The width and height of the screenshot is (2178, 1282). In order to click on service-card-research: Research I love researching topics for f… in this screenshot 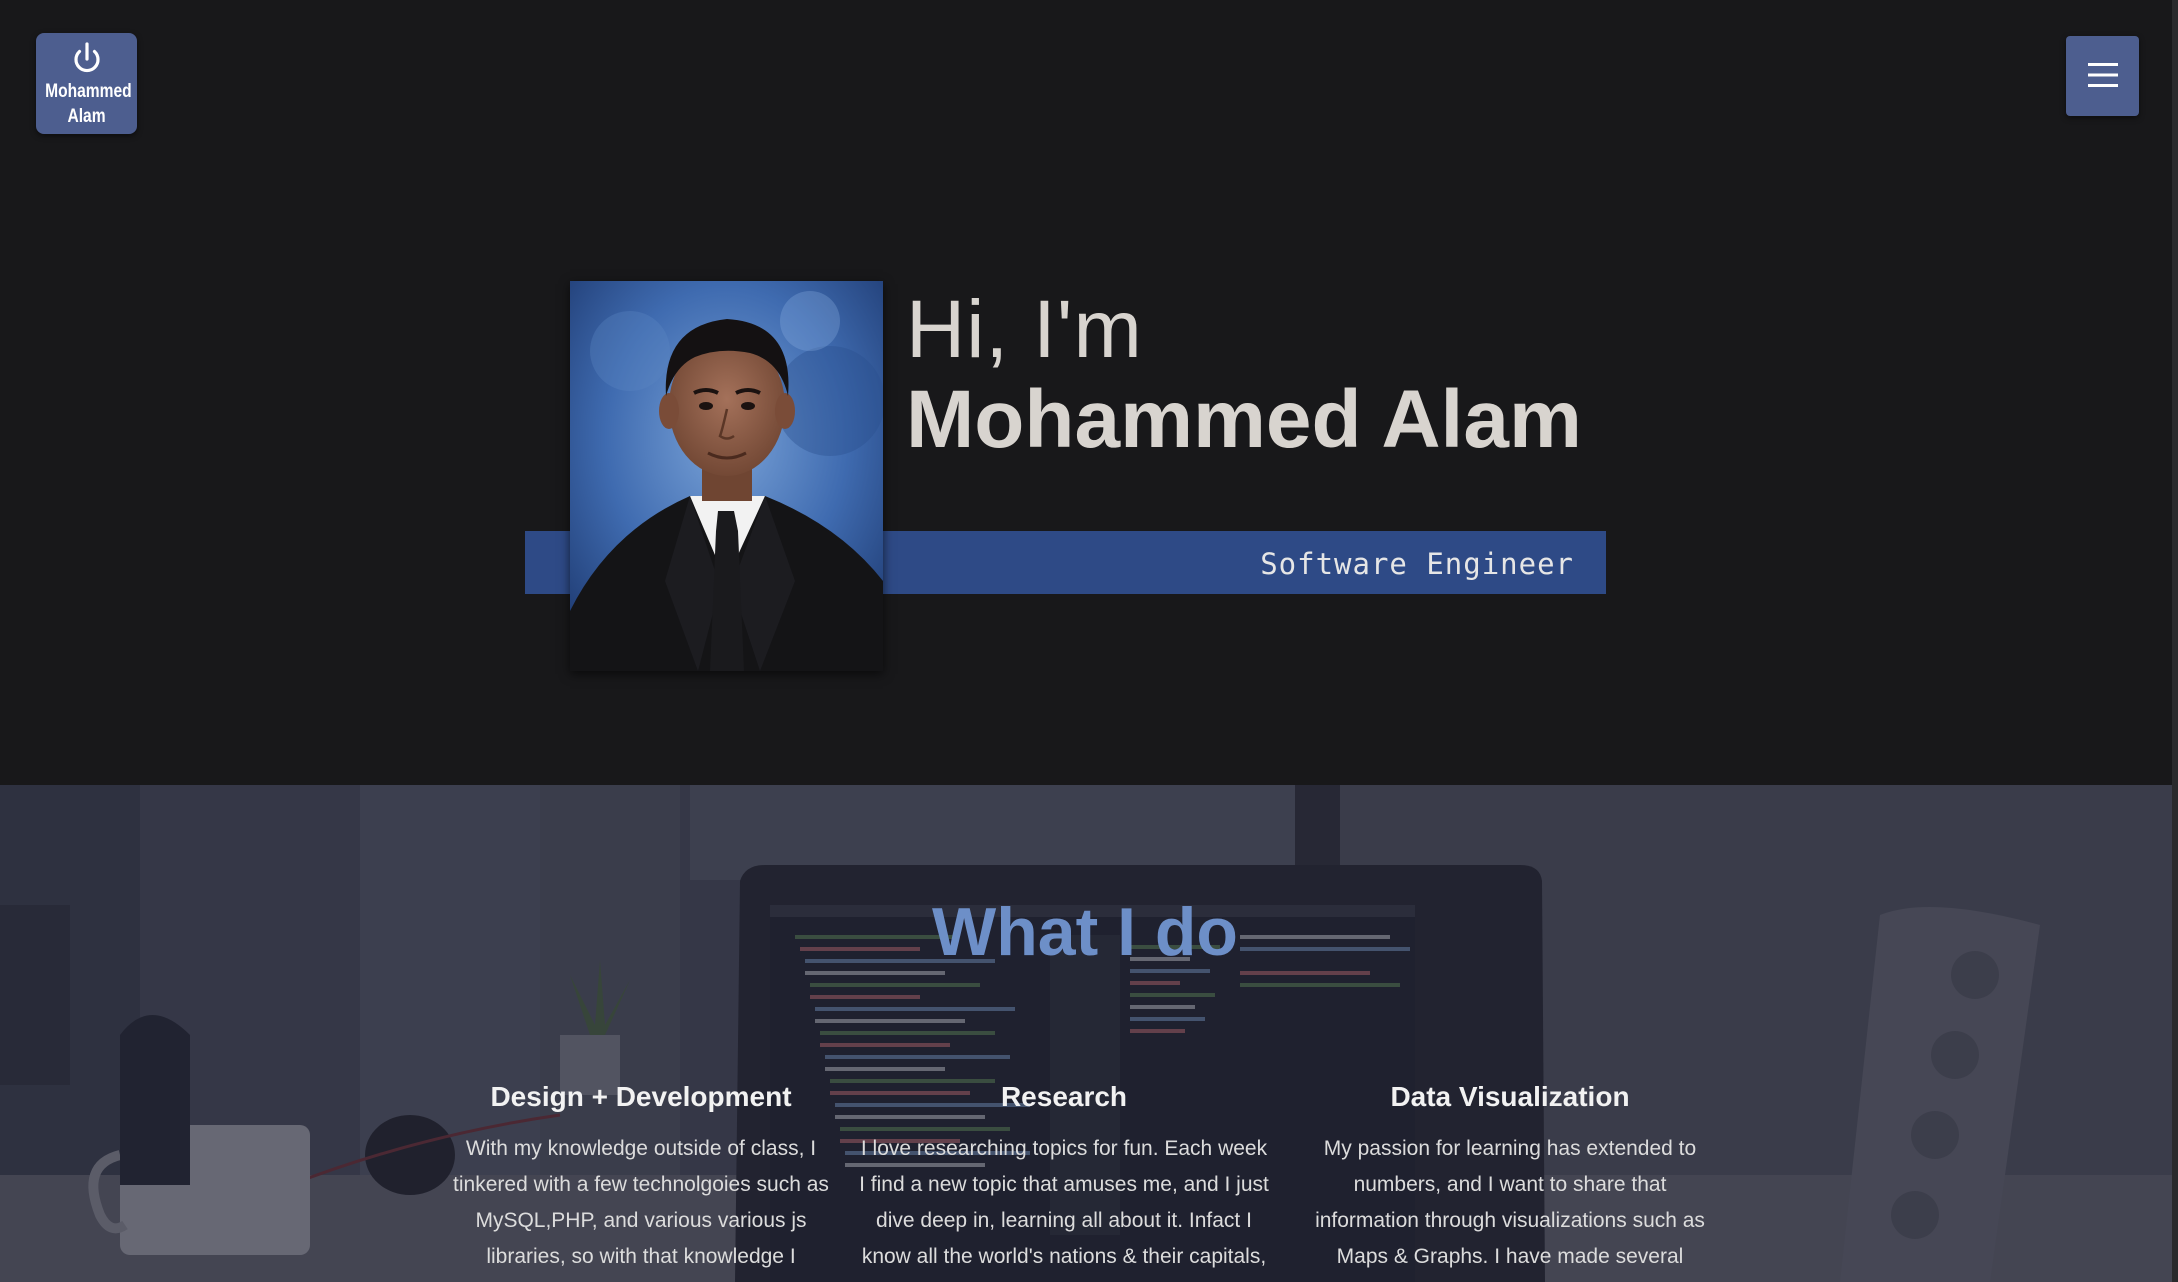, I will do `click(1064, 1177)`.